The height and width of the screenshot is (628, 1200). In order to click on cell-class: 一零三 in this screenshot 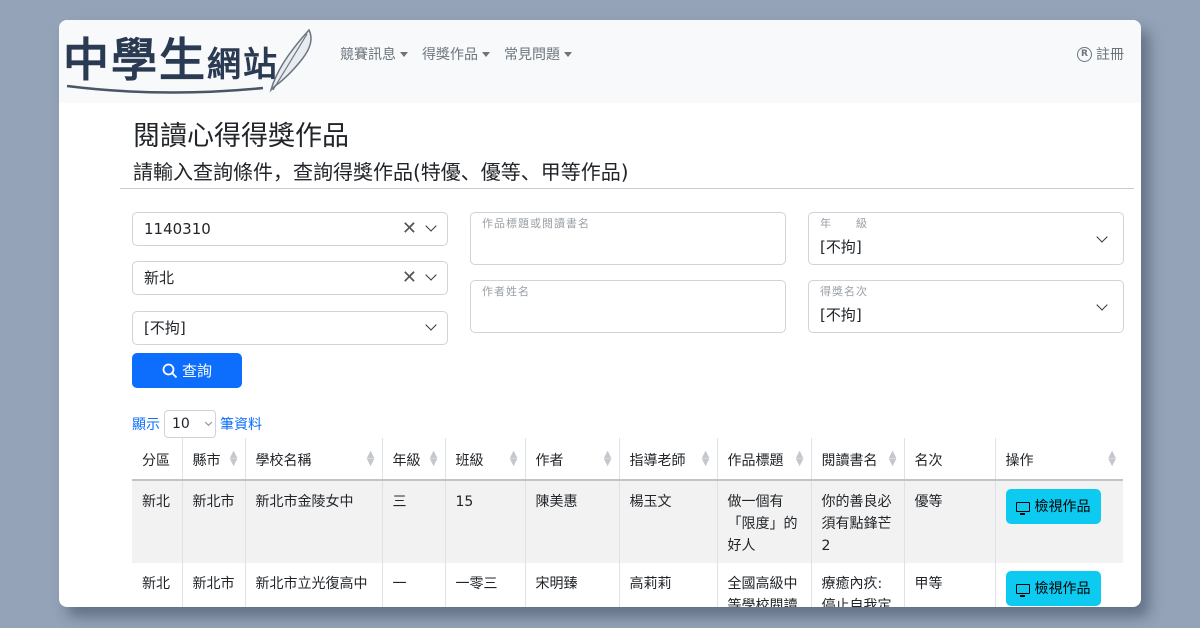, I will do `click(484, 585)`.